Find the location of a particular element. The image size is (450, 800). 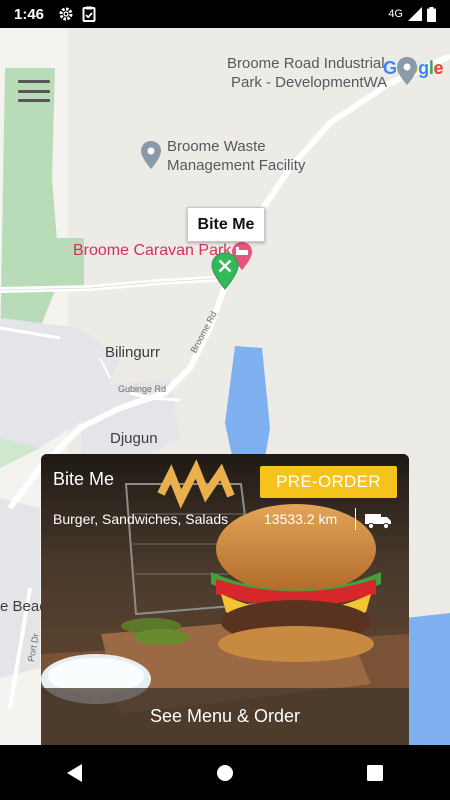

clipboard-icon is located at coordinates (89, 14).